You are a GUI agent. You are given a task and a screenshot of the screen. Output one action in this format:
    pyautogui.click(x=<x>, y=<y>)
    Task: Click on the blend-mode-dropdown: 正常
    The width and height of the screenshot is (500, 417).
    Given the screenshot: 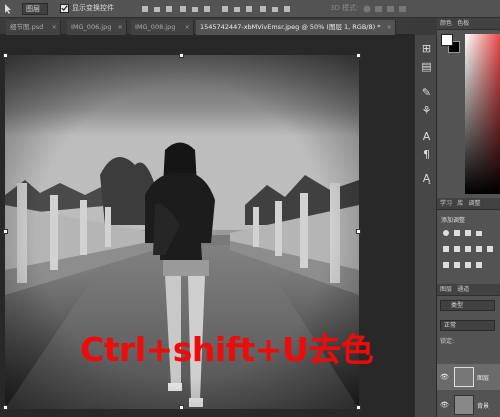 What is the action you would take?
    pyautogui.click(x=467, y=325)
    